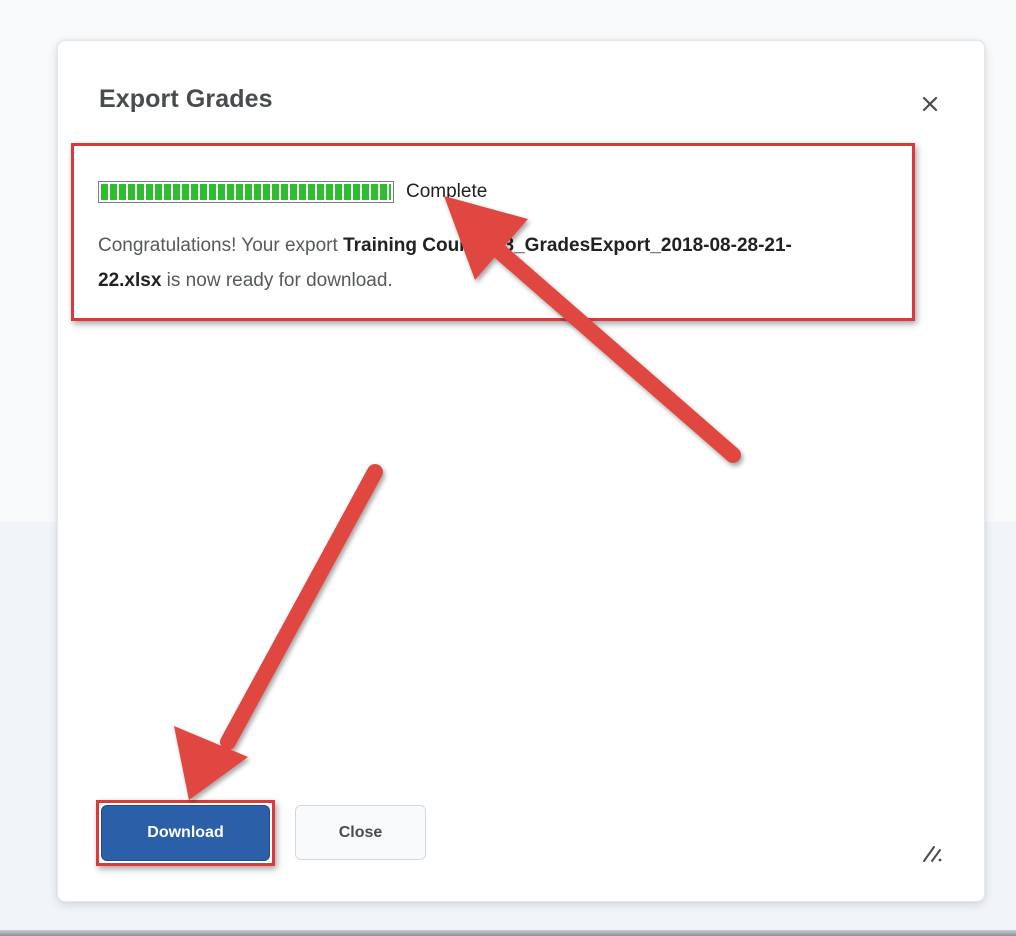  I want to click on message-prefix: Congratulations! Your export, so click(221, 245).